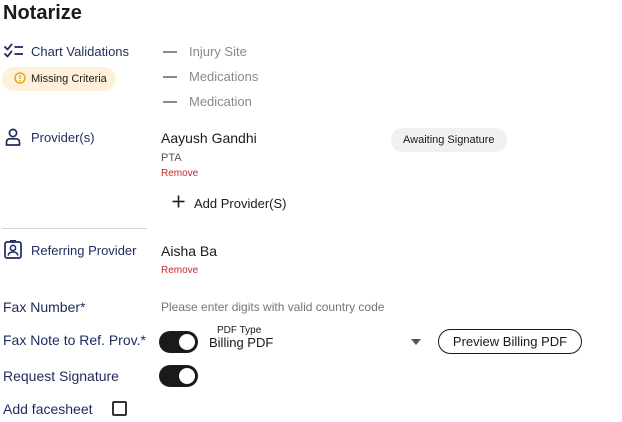 This screenshot has height=422, width=622. I want to click on chevron-down-icon, so click(416, 342).